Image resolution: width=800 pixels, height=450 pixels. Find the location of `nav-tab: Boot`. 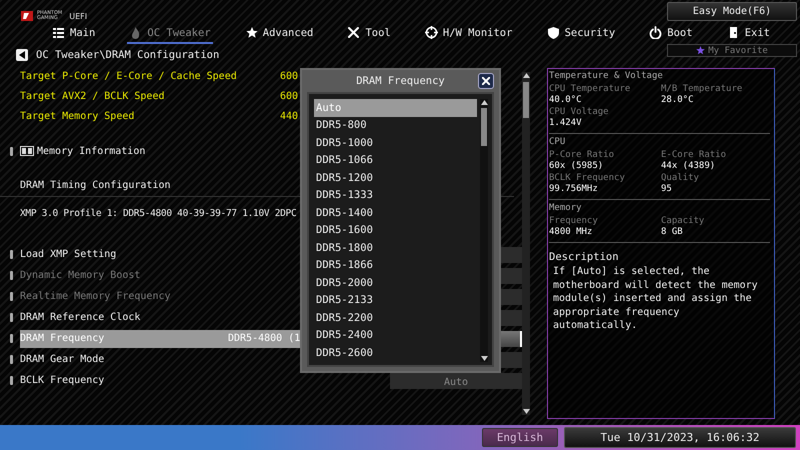

nav-tab: Boot is located at coordinates (671, 34).